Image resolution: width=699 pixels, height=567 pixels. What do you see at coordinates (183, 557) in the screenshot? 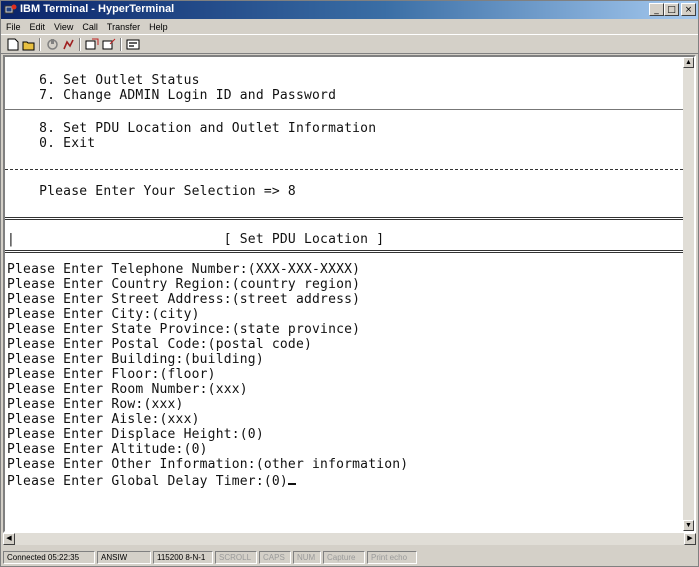
I see `status-port-settings: 115200 8-N-1` at bounding box center [183, 557].